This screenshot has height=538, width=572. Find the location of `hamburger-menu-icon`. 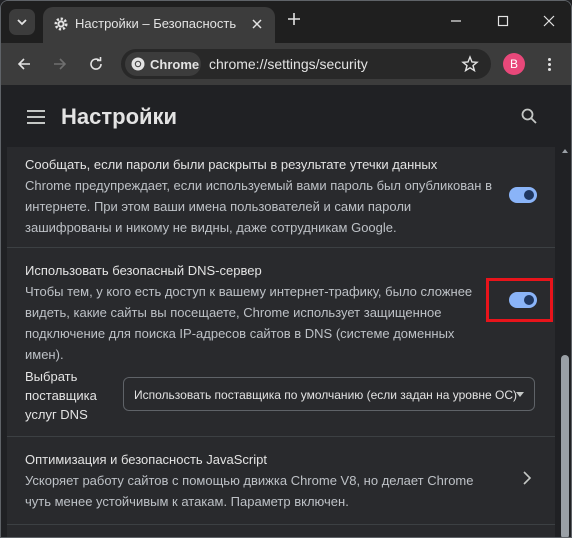

hamburger-menu-icon is located at coordinates (36, 117).